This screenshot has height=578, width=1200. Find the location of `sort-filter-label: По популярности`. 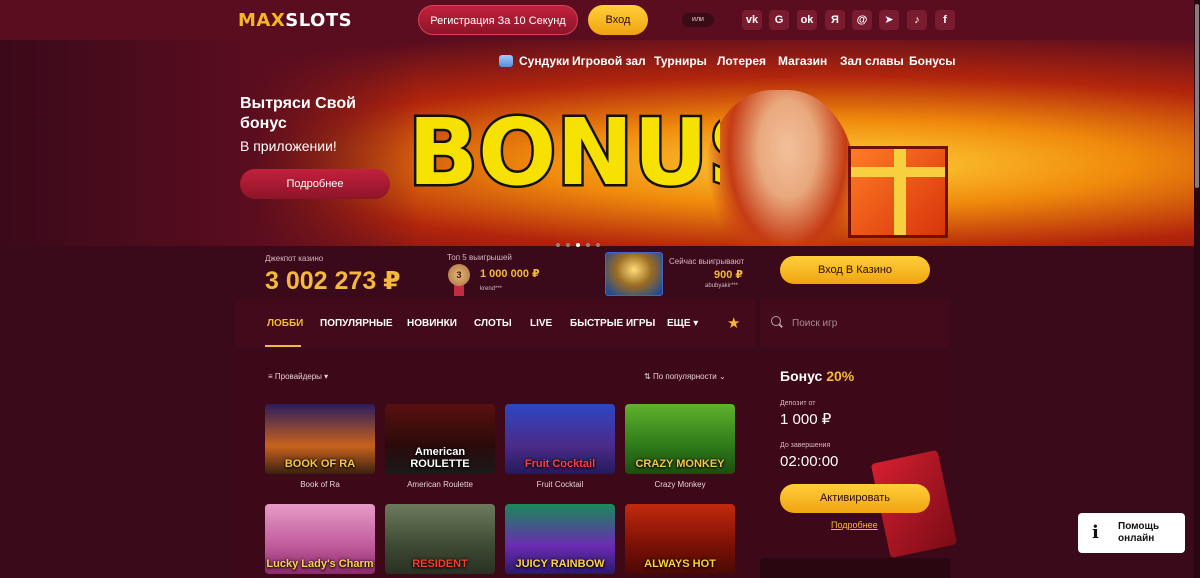

sort-filter-label: По популярности is located at coordinates (684, 376).